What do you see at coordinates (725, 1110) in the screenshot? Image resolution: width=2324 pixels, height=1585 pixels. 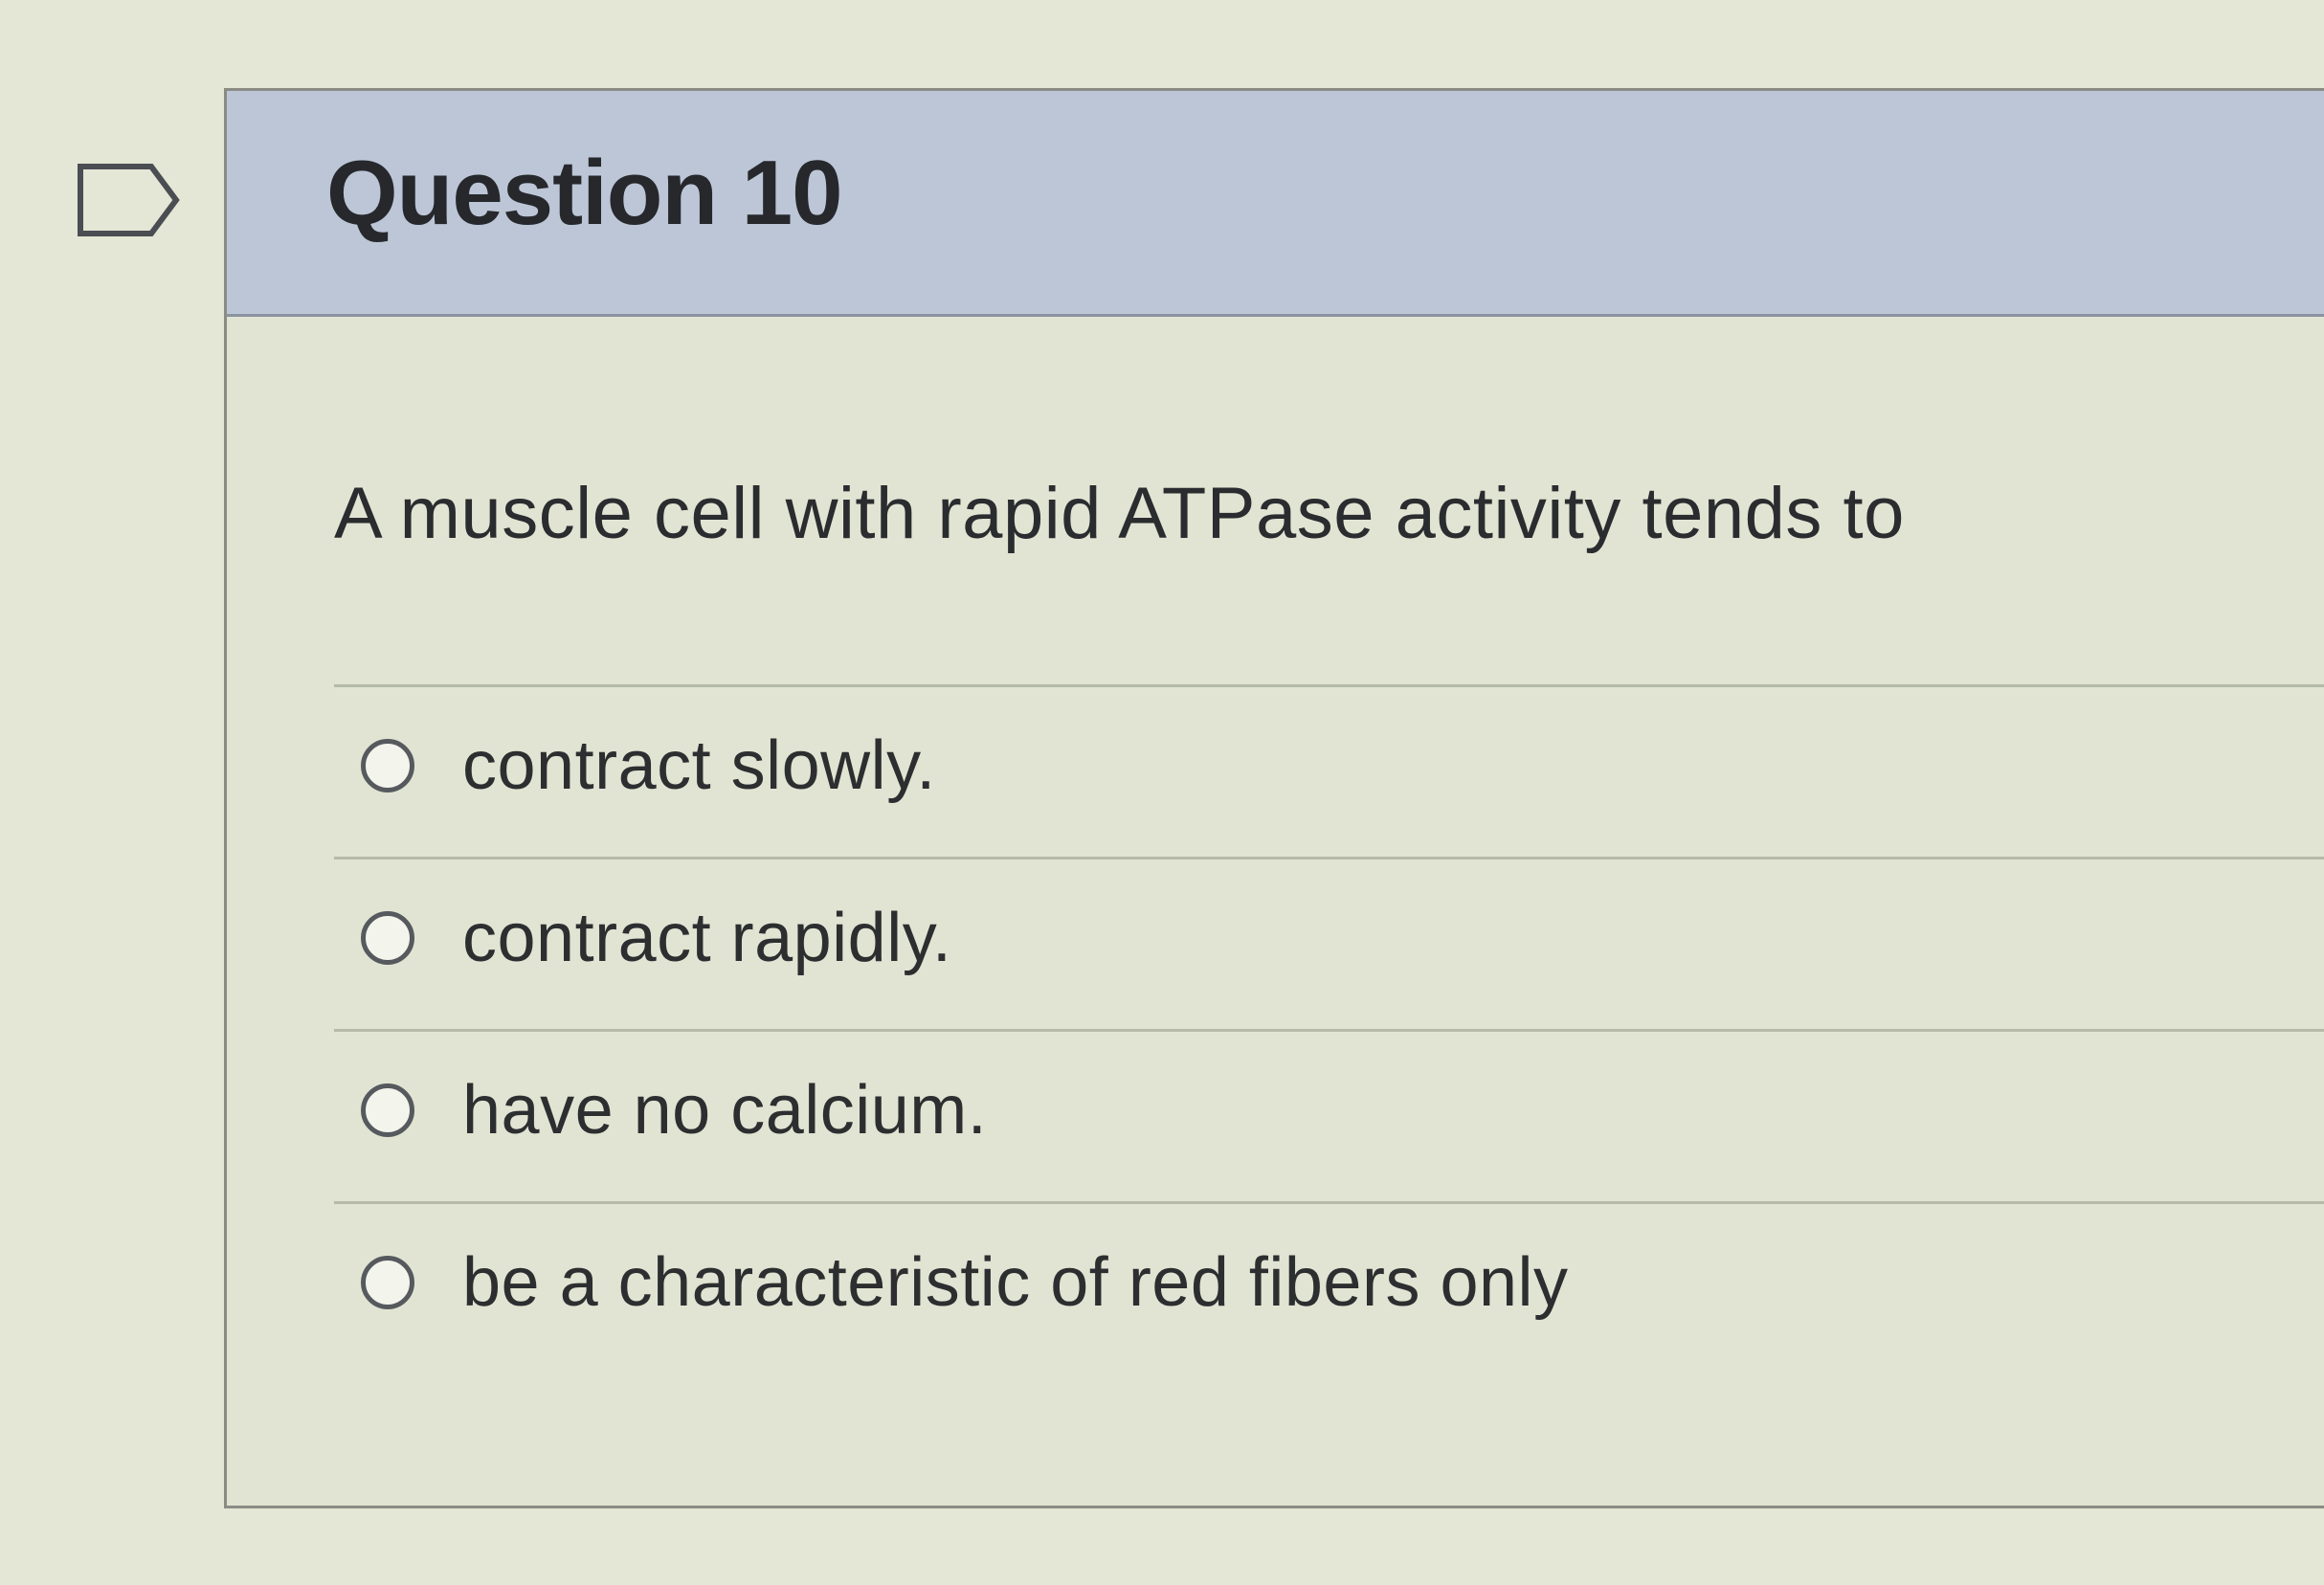 I see `answer-label: have no calcium.` at bounding box center [725, 1110].